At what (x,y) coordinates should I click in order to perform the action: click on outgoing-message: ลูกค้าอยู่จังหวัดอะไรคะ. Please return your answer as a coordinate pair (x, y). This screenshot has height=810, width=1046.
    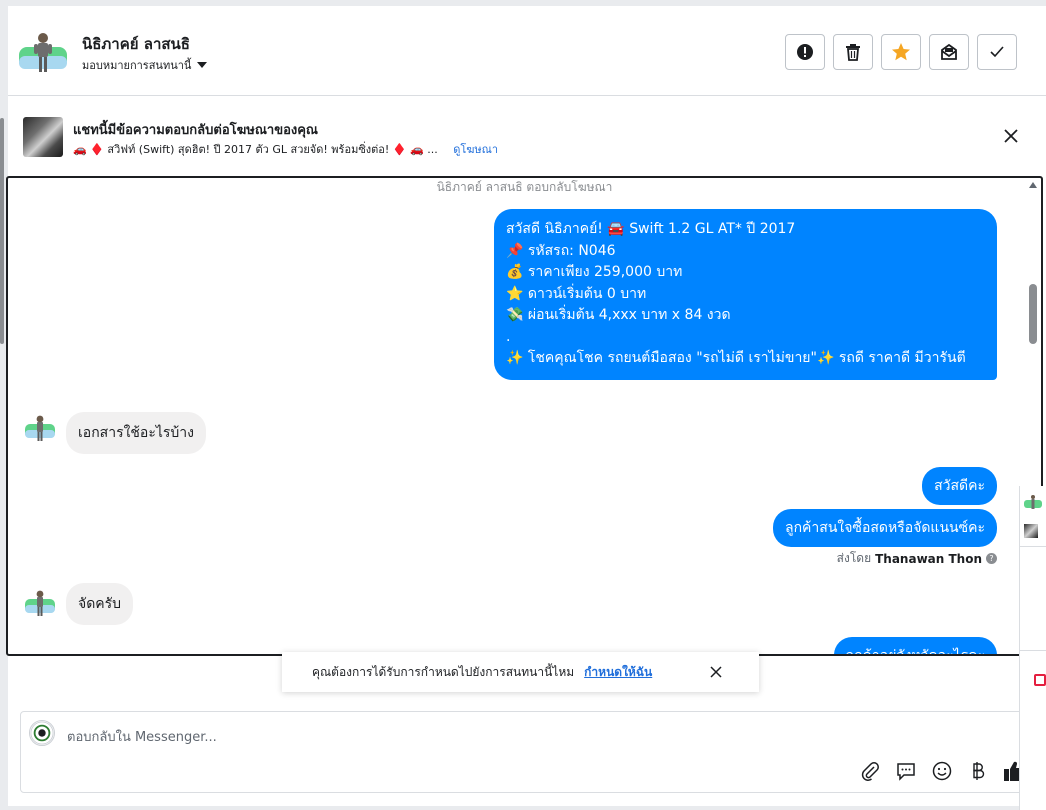
    Looking at the image, I should click on (915, 645).